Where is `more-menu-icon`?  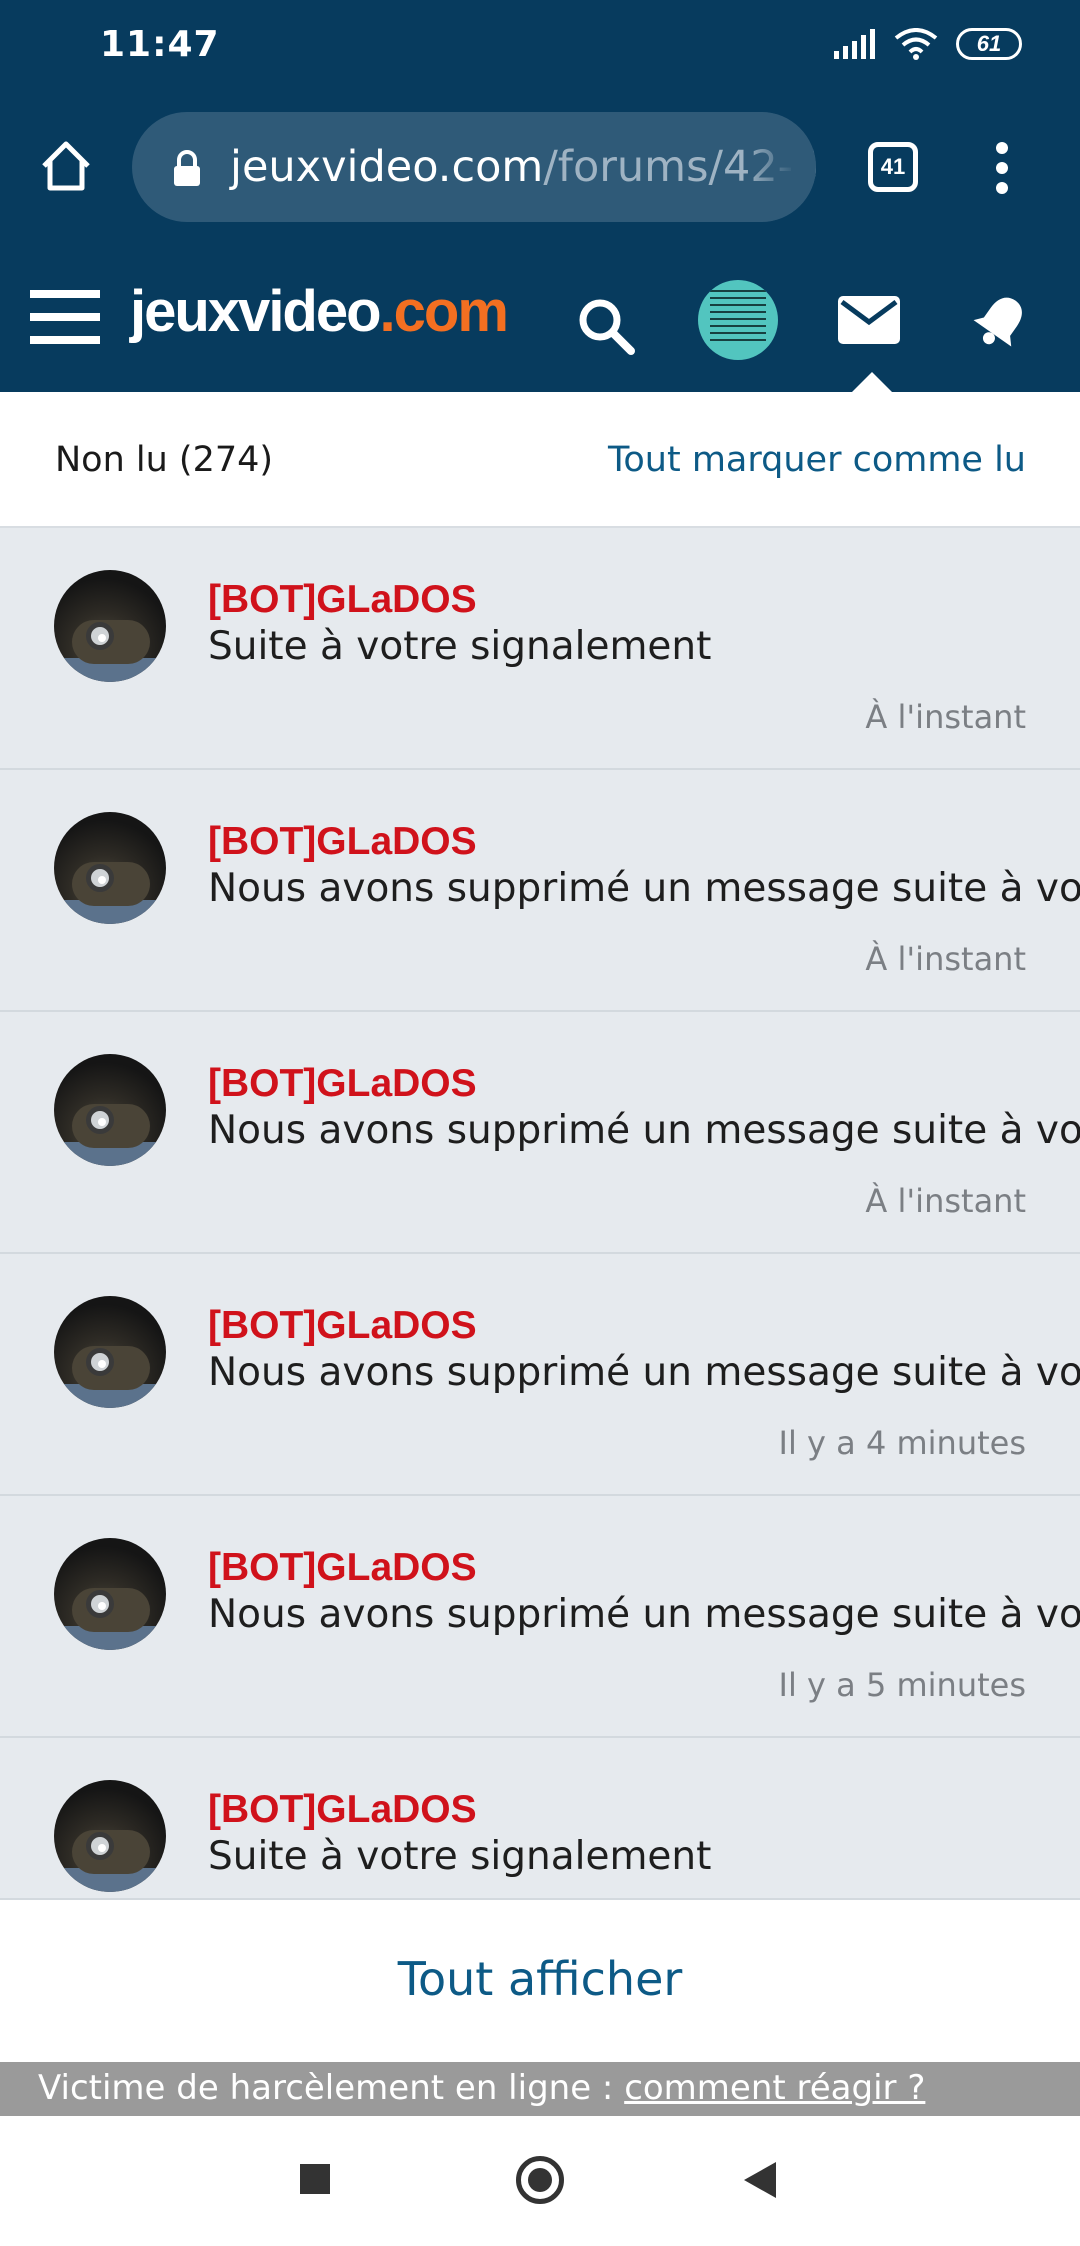 more-menu-icon is located at coordinates (1002, 168).